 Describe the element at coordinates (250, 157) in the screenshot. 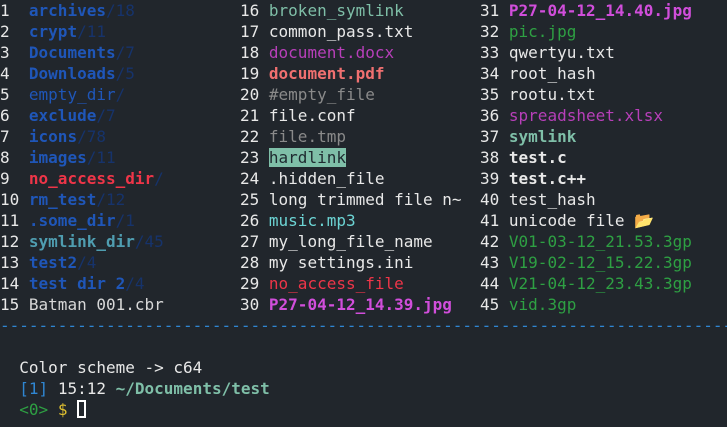

I see `file-index: 23` at that location.